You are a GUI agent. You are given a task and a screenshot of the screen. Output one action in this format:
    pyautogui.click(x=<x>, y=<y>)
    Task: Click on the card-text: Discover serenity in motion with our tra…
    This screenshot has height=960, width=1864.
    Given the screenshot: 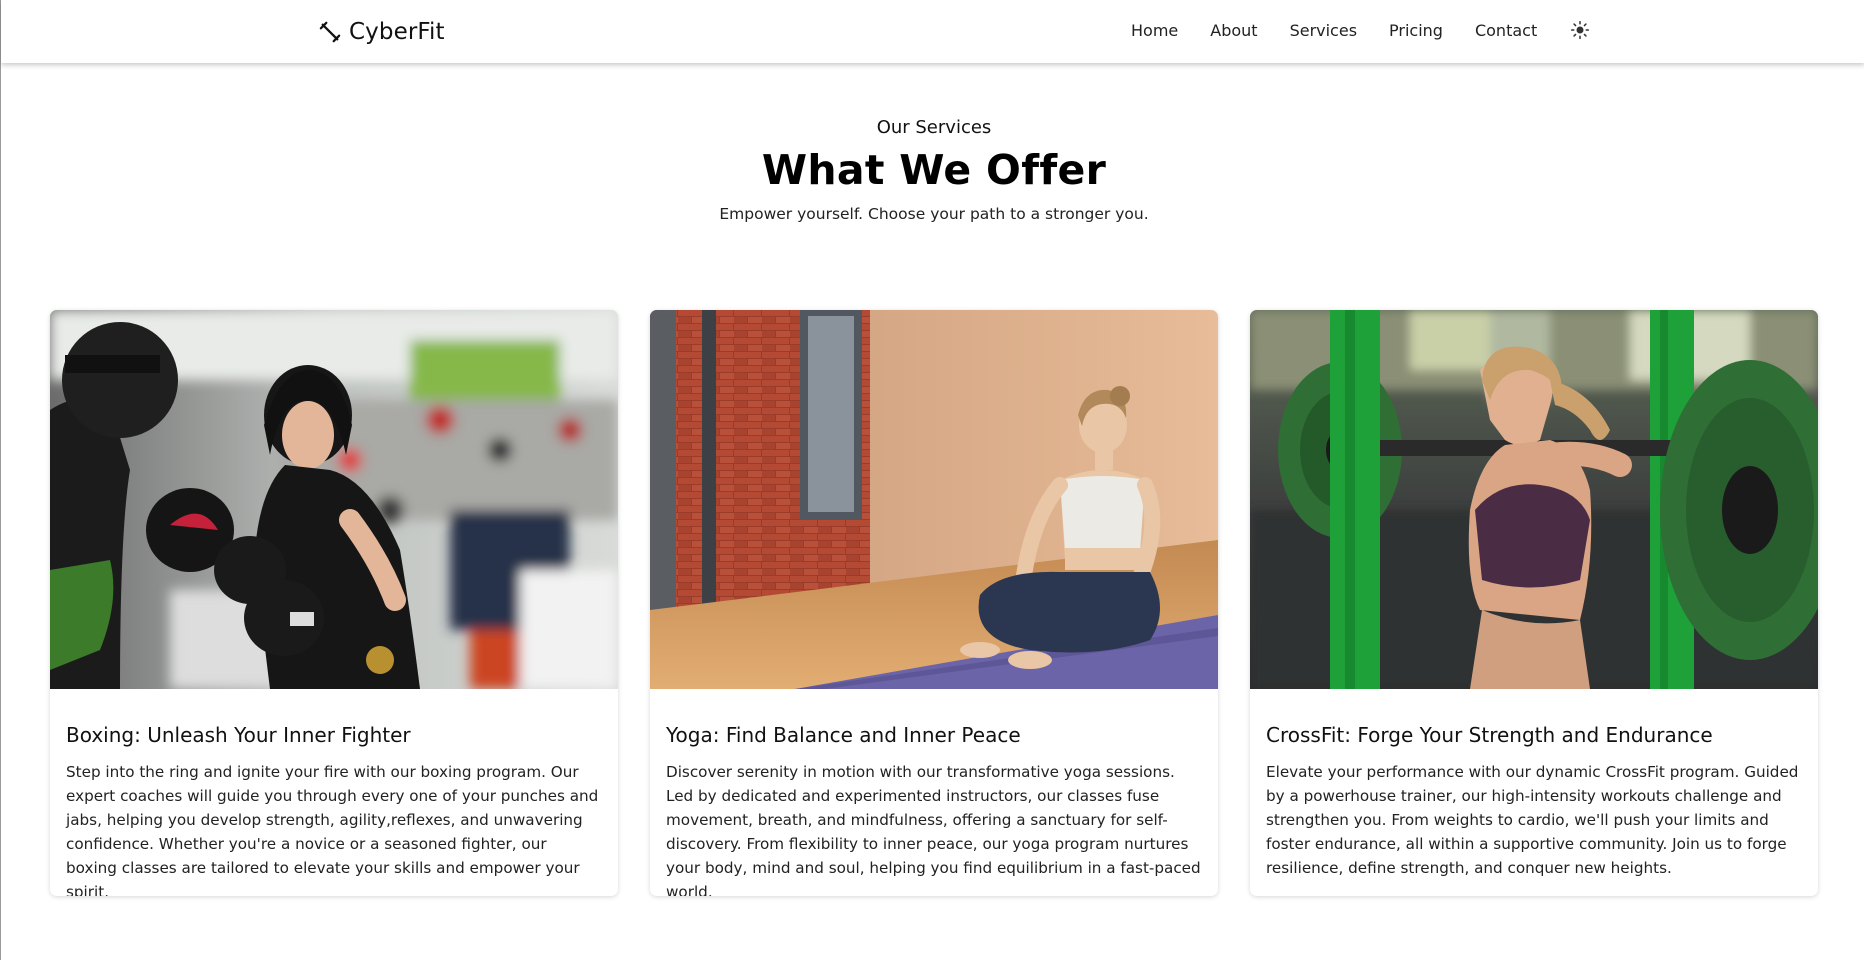 What is the action you would take?
    pyautogui.click(x=933, y=829)
    